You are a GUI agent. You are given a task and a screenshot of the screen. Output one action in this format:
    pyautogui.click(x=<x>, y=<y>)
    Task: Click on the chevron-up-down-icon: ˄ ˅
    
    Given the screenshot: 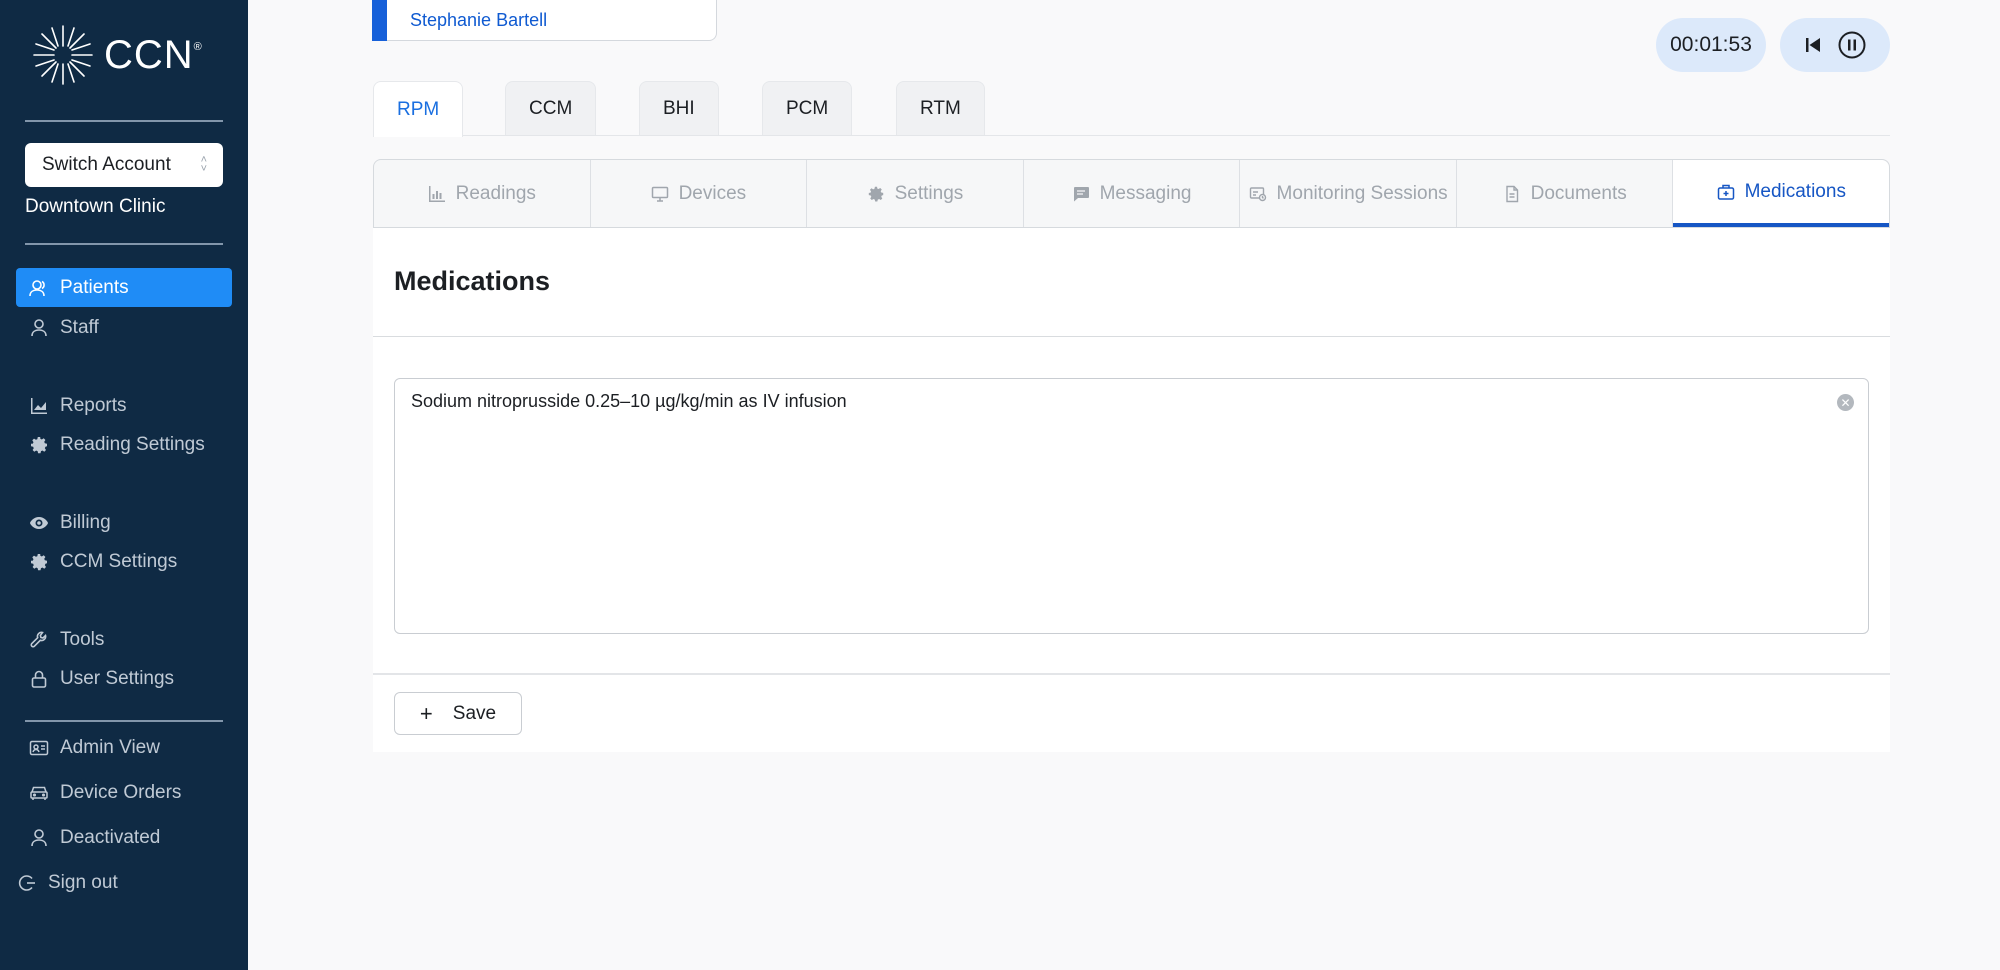 What is the action you would take?
    pyautogui.click(x=203, y=164)
    